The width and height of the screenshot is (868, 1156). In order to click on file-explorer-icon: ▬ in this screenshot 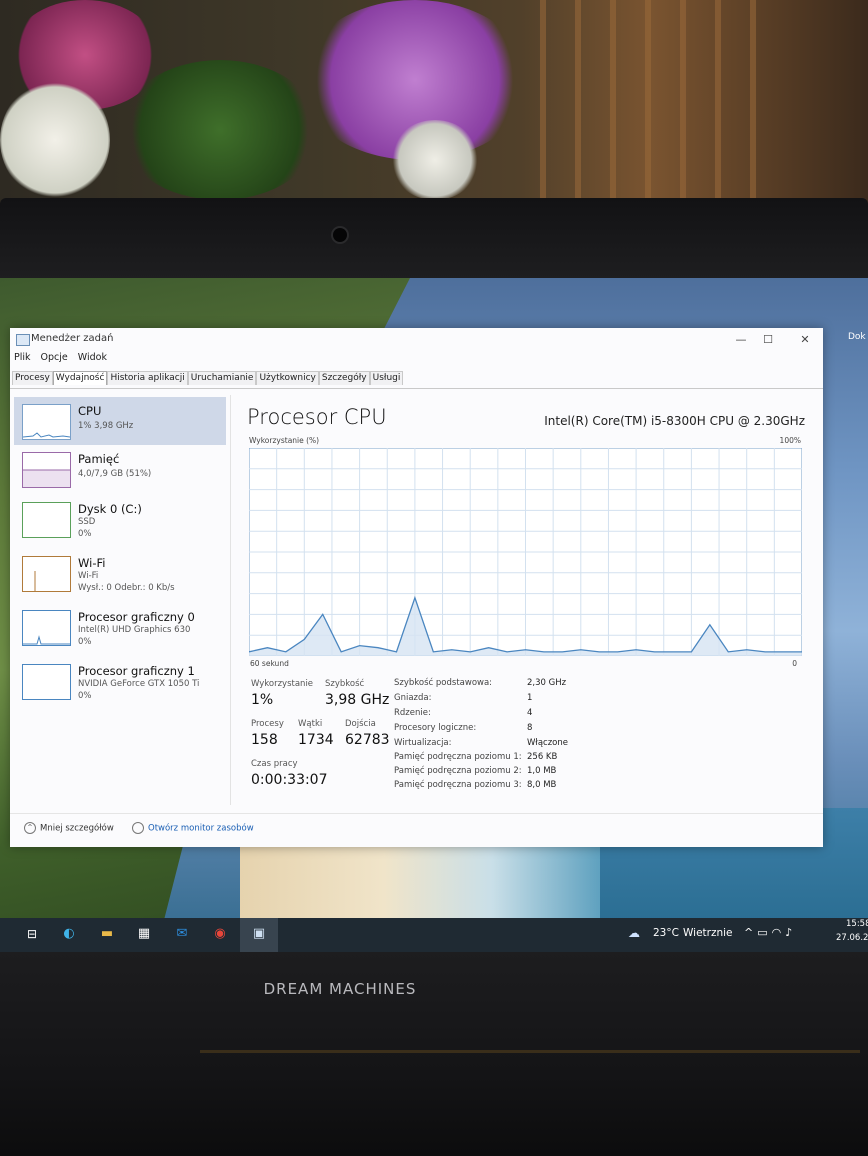, I will do `click(107, 934)`.